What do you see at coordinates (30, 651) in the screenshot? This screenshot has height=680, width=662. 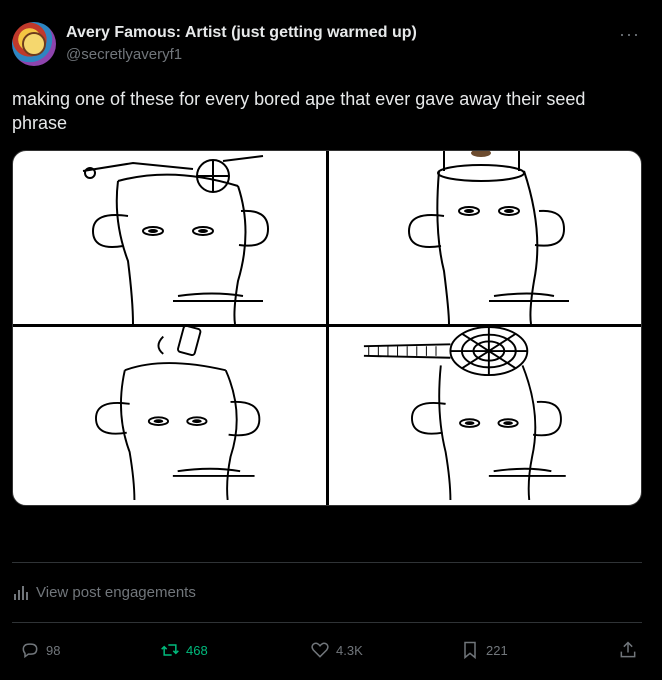 I see `reply-icon` at bounding box center [30, 651].